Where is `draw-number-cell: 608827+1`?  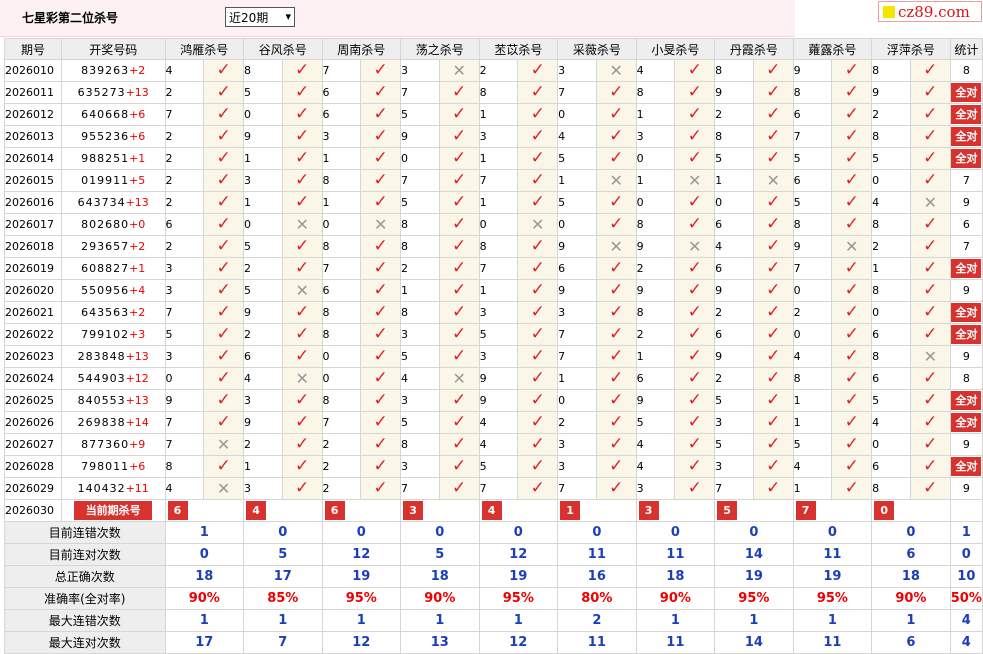 draw-number-cell: 608827+1 is located at coordinates (113, 268).